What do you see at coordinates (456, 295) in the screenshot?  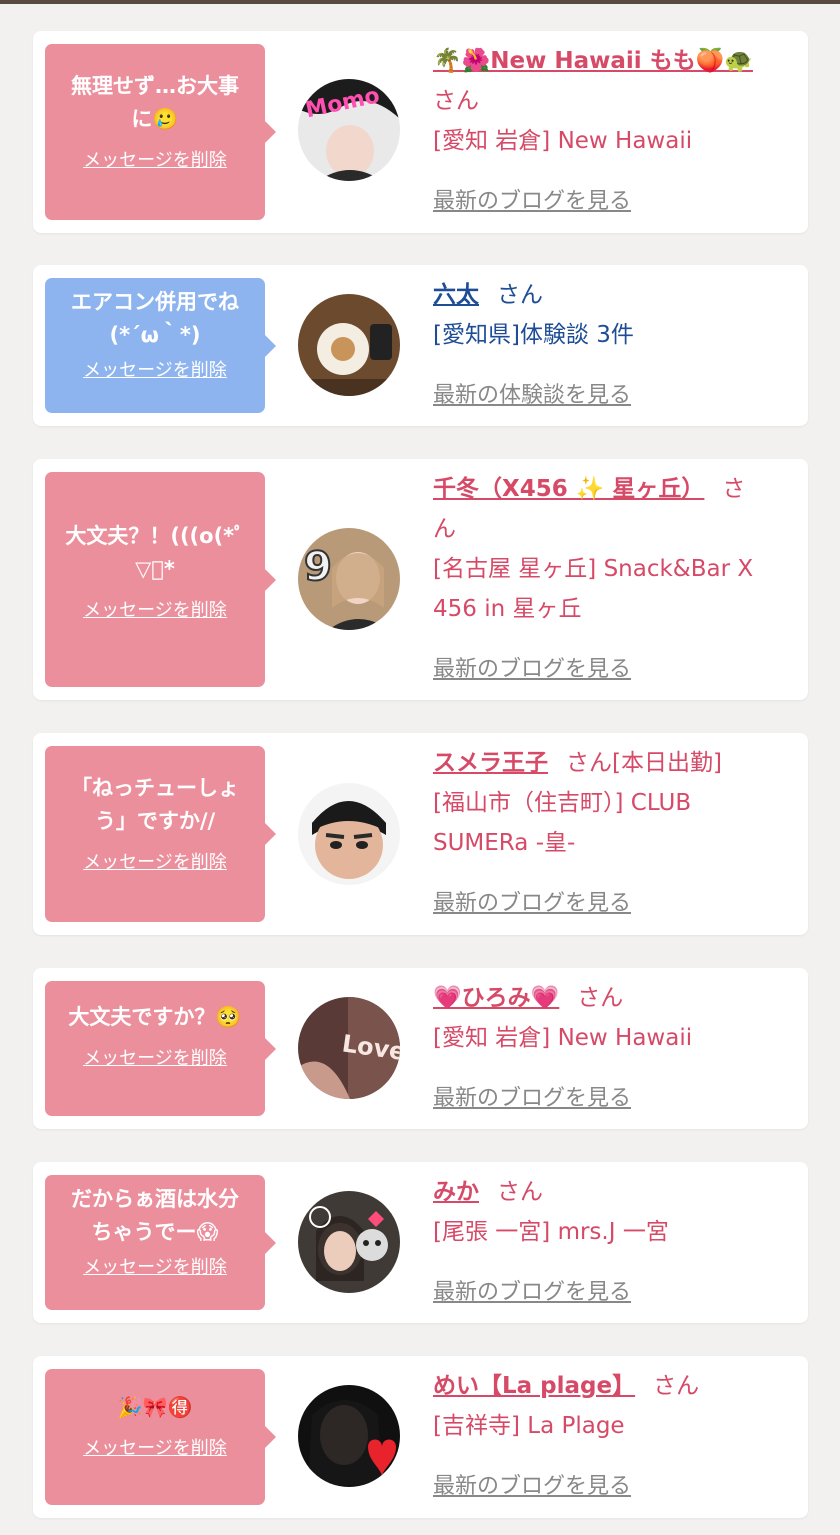 I see `profile-name-link: 六太` at bounding box center [456, 295].